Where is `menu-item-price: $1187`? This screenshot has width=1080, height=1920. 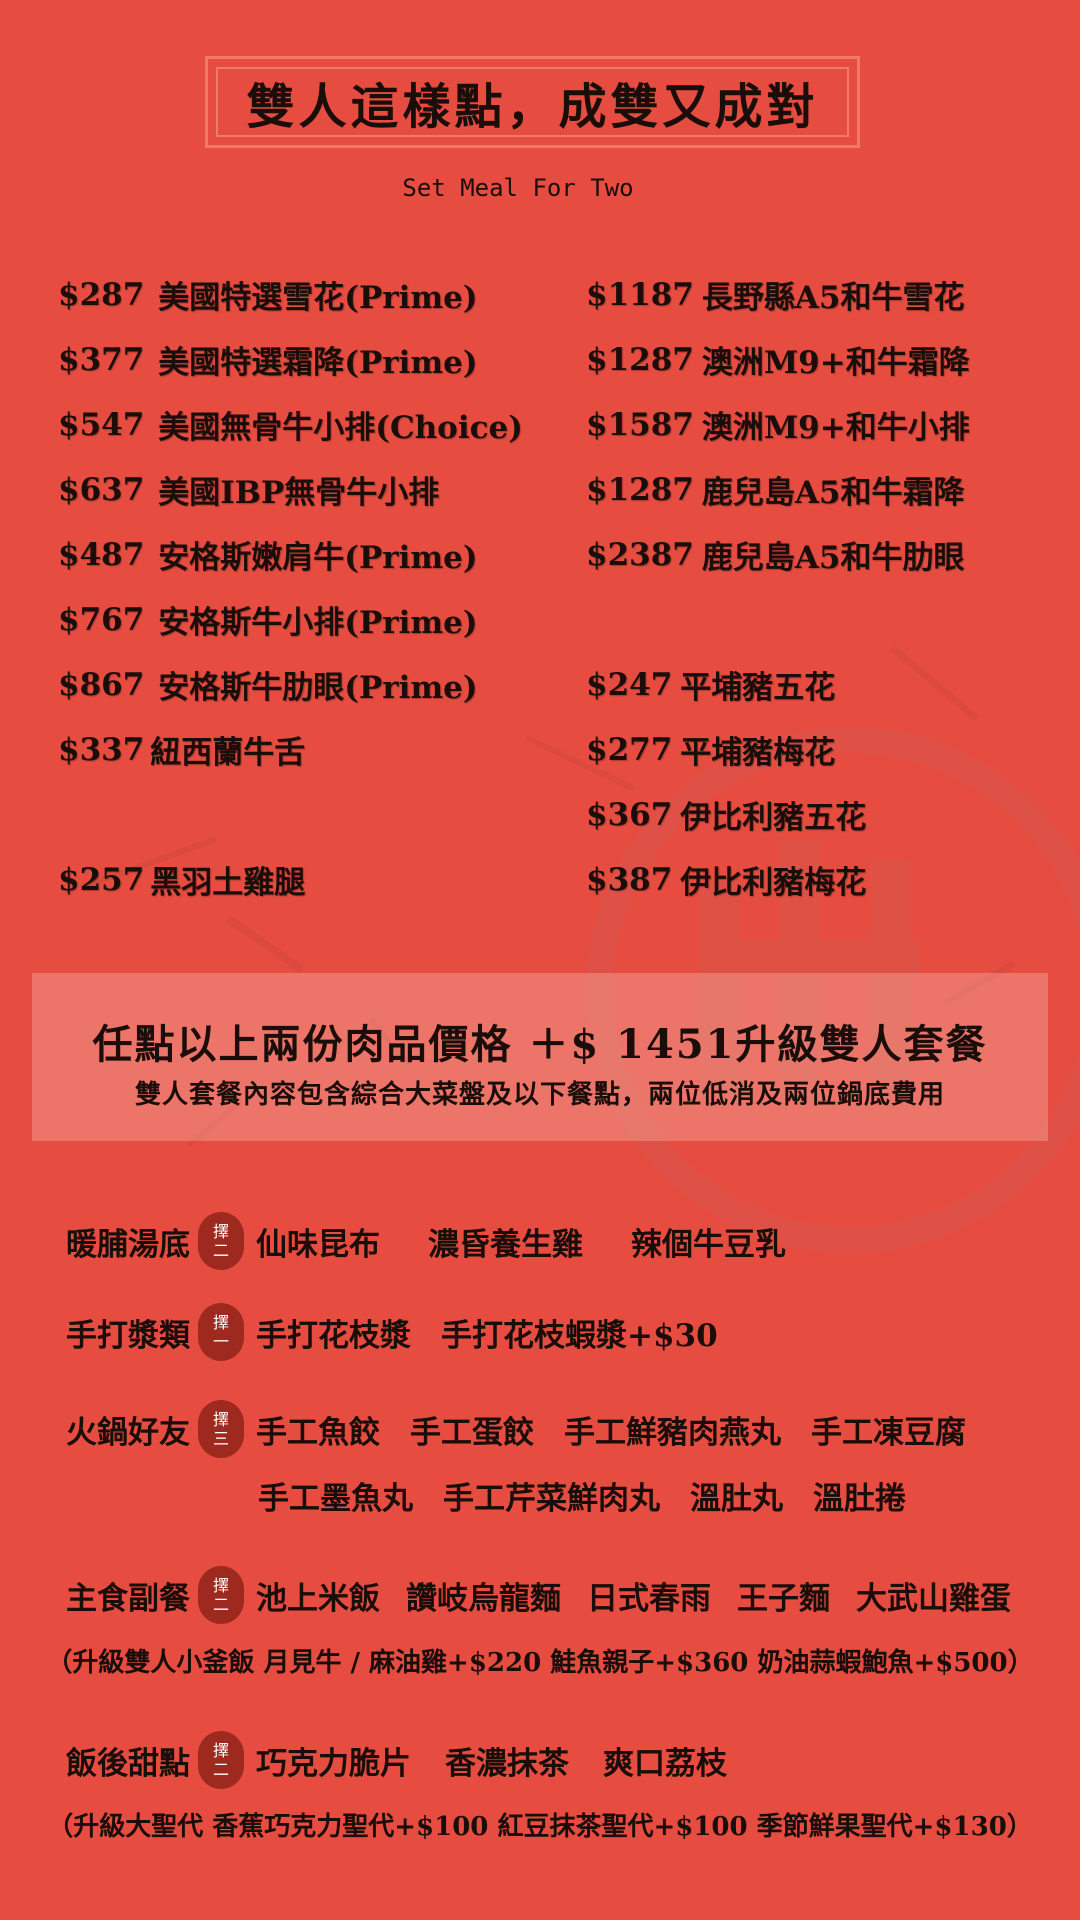 menu-item-price: $1187 is located at coordinates (640, 294).